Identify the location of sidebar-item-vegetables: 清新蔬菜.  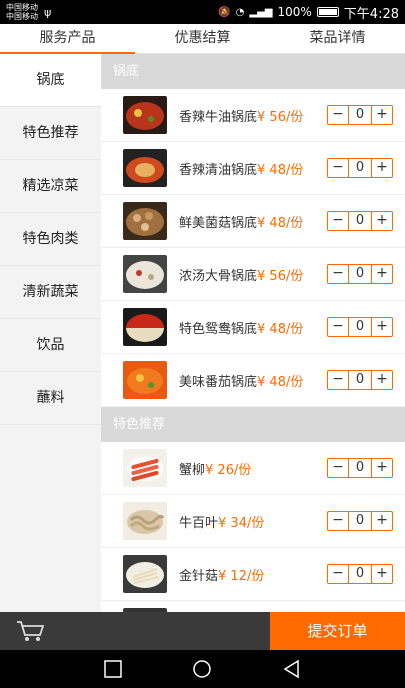
(50, 292).